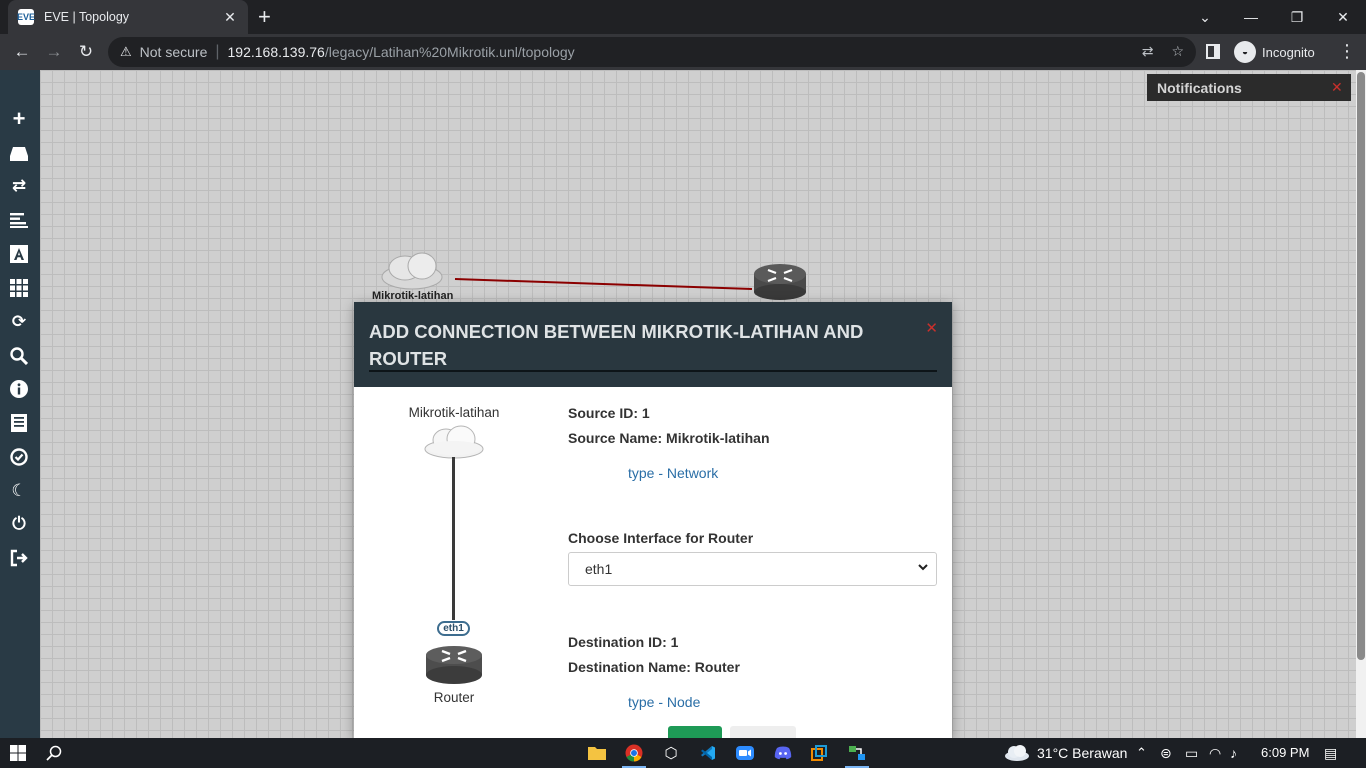 The height and width of the screenshot is (768, 1366). I want to click on destination-type: type - Node, so click(664, 702).